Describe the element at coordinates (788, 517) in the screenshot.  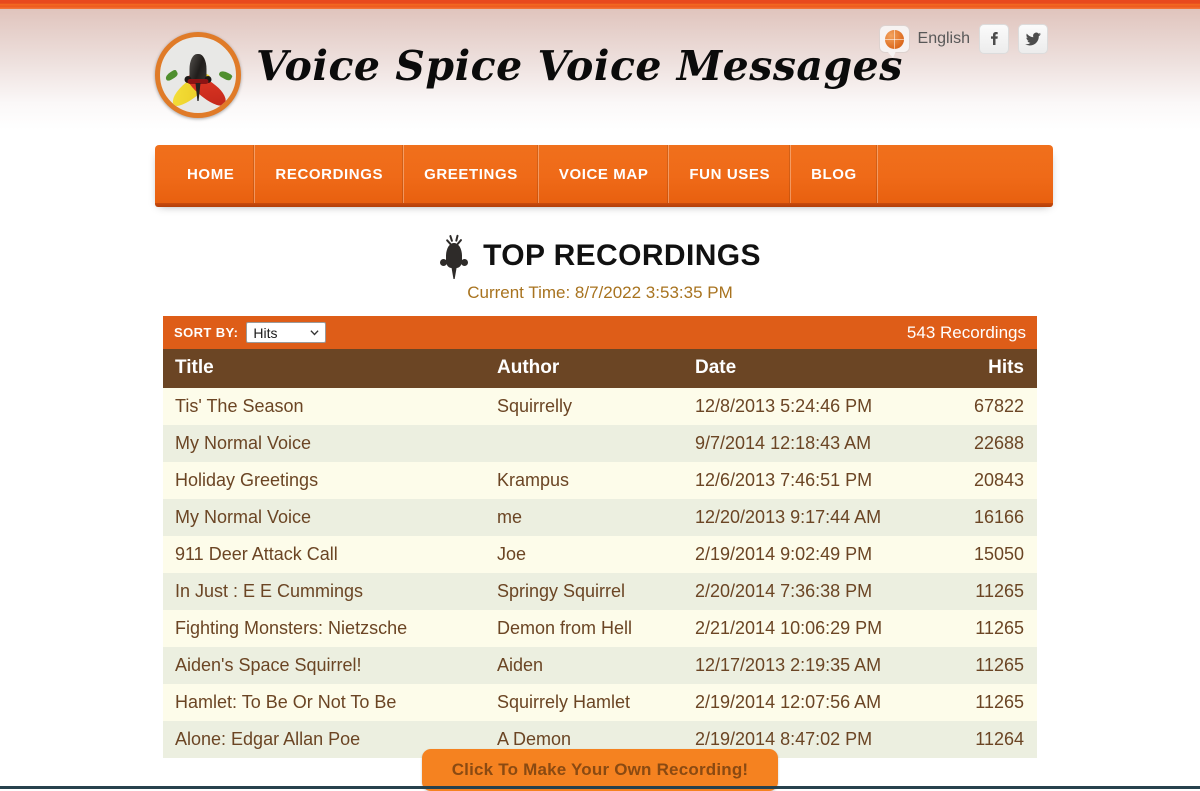
I see `cell-date: 12/20/2013 9:17:44 AM` at that location.